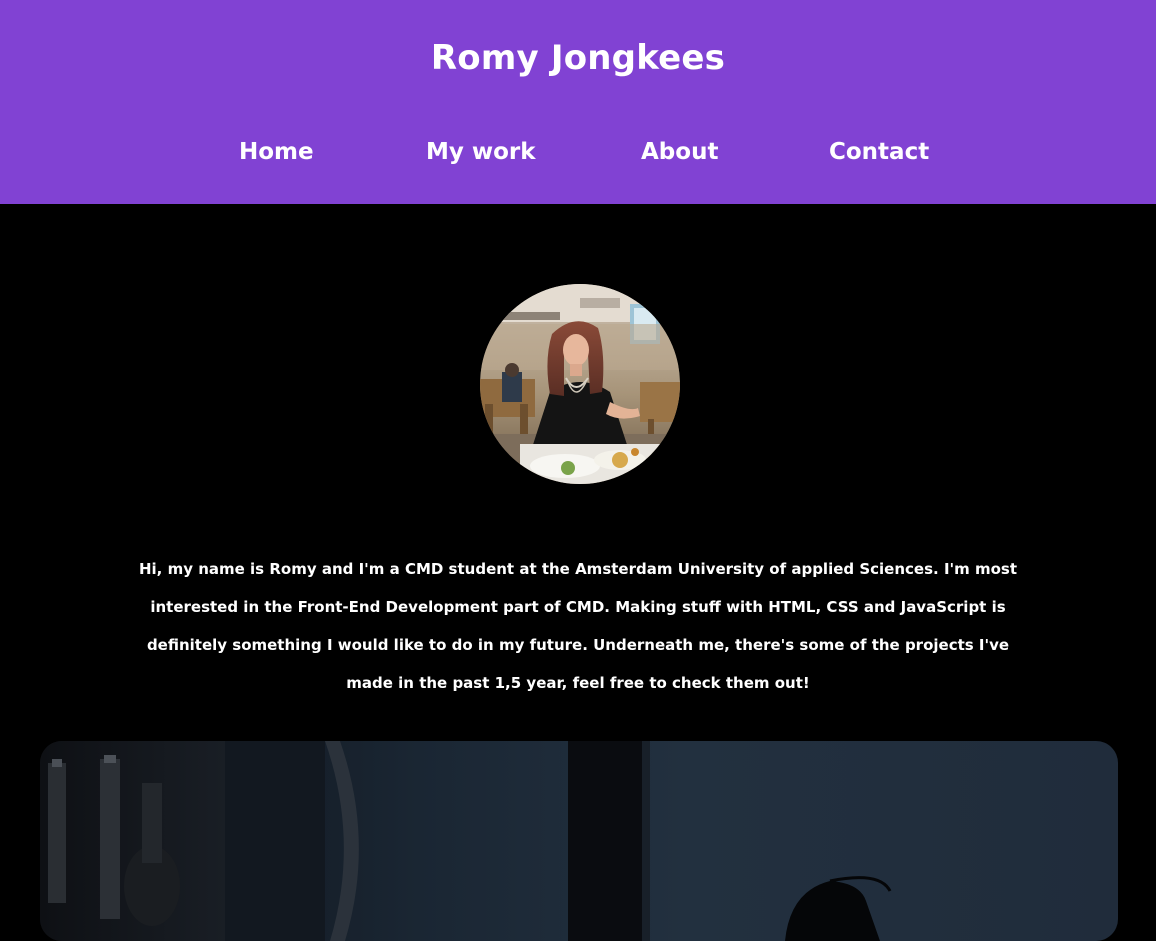  Describe the element at coordinates (481, 152) in the screenshot. I see `nav-my-work-link: My work` at that location.